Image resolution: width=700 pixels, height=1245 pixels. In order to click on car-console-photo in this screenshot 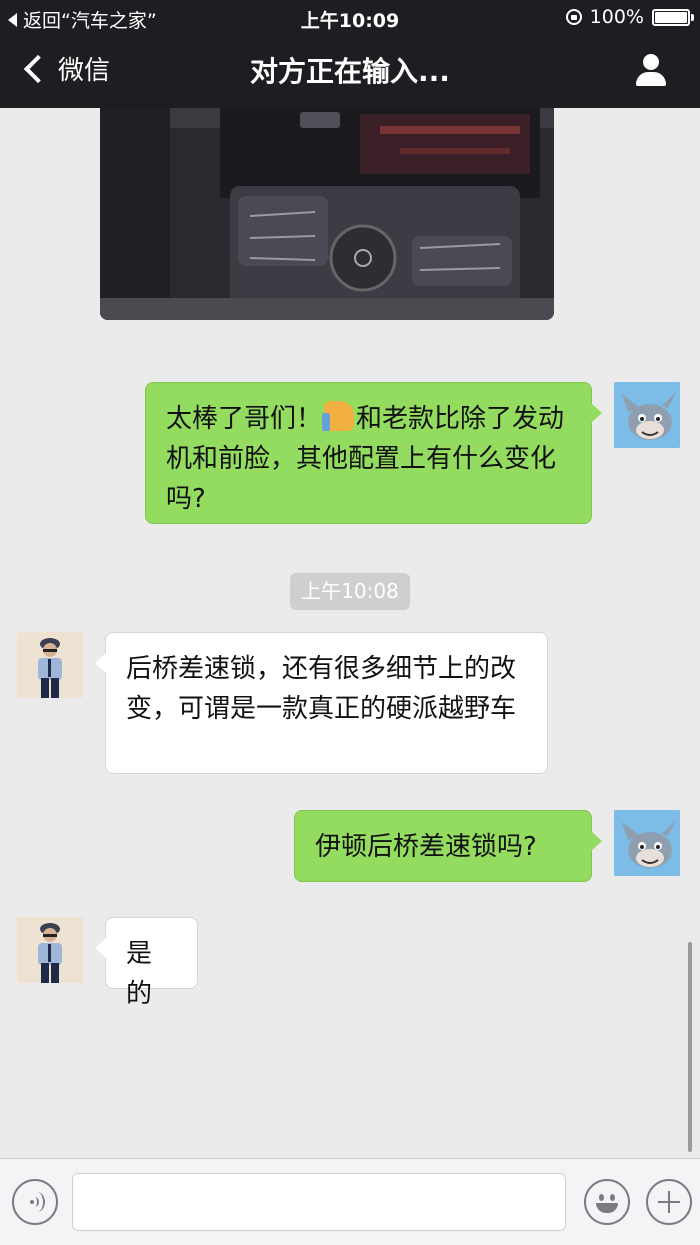, I will do `click(327, 214)`.